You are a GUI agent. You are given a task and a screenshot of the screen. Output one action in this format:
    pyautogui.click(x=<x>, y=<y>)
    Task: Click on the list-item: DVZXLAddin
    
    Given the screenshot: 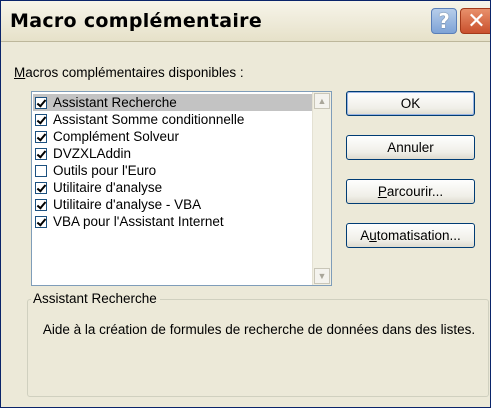 What is the action you would take?
    pyautogui.click(x=172, y=153)
    